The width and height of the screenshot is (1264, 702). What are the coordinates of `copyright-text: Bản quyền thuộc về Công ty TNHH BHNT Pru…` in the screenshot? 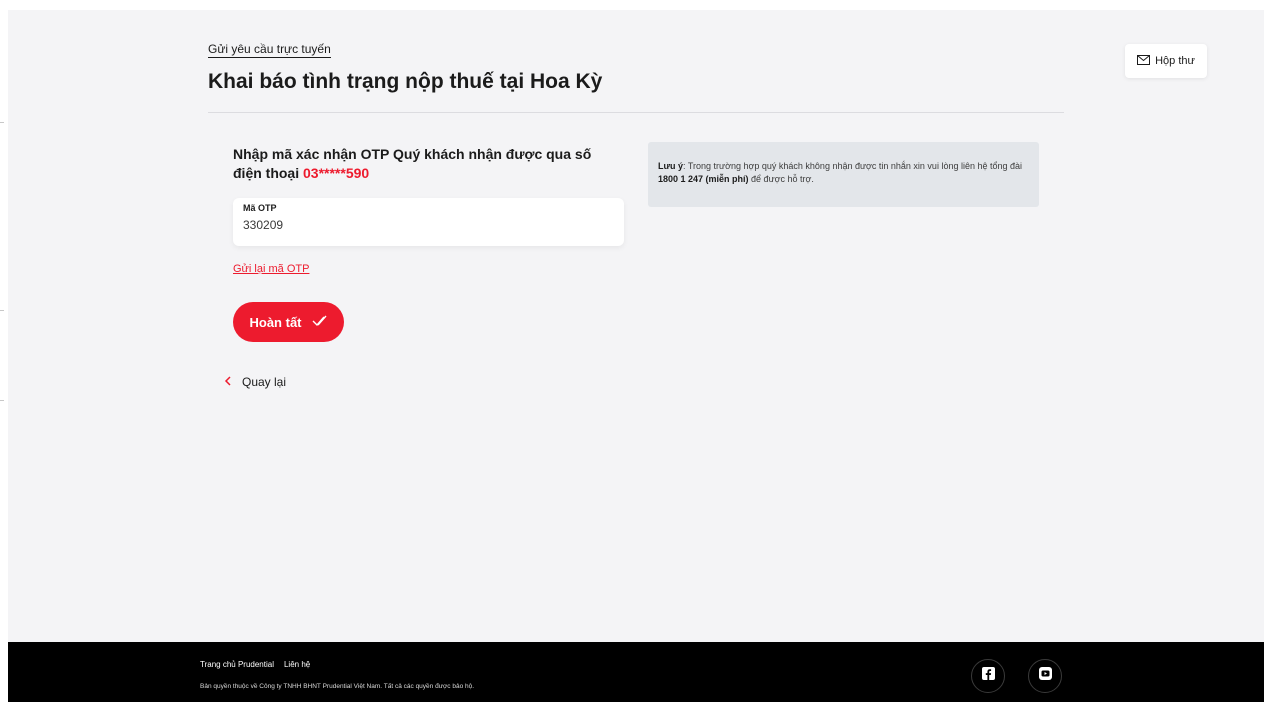 It's located at (337, 686).